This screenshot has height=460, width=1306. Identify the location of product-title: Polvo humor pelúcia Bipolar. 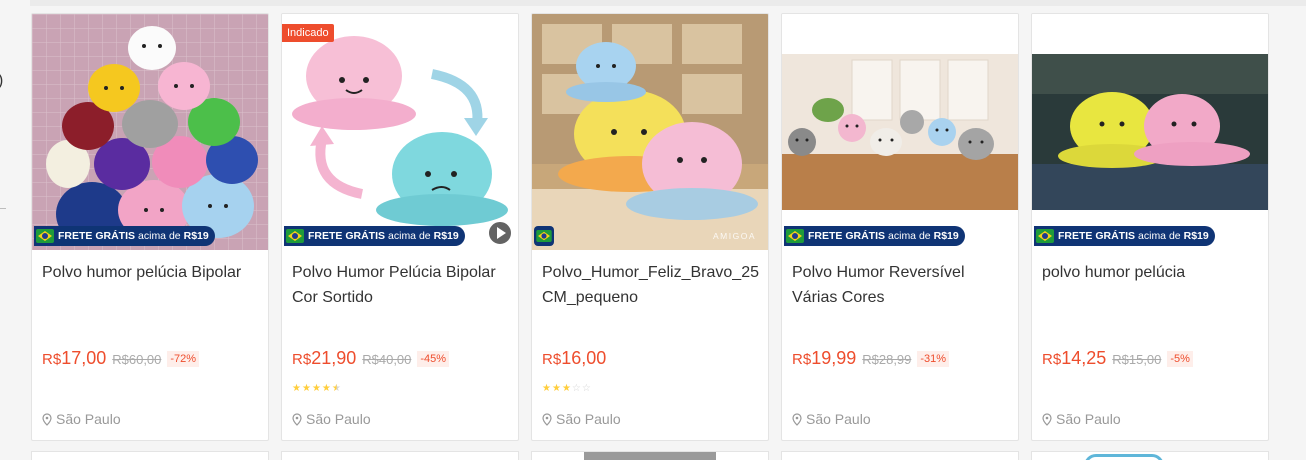
(151, 272).